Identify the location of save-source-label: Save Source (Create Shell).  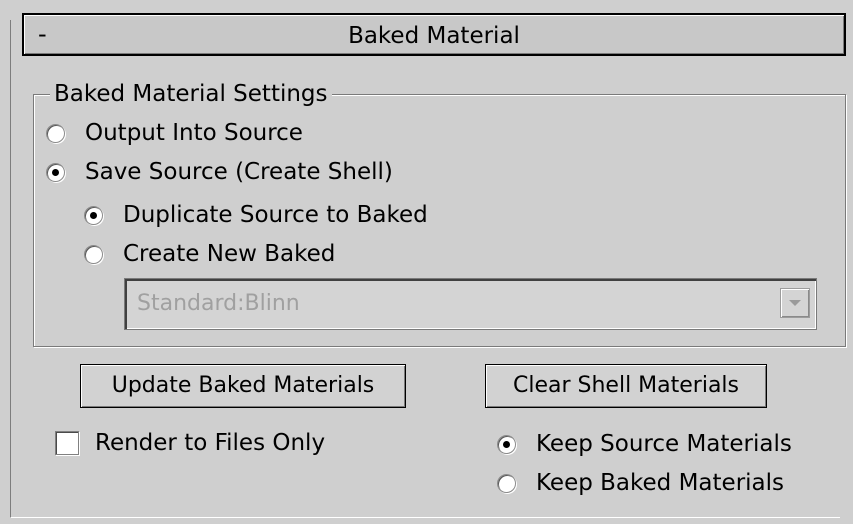
(239, 172).